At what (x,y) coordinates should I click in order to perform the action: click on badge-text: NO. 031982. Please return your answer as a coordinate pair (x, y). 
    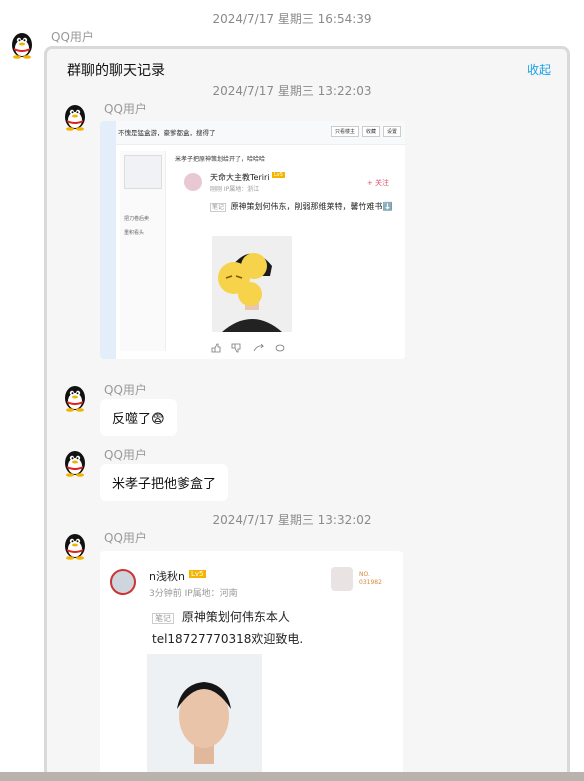
    Looking at the image, I should click on (370, 579).